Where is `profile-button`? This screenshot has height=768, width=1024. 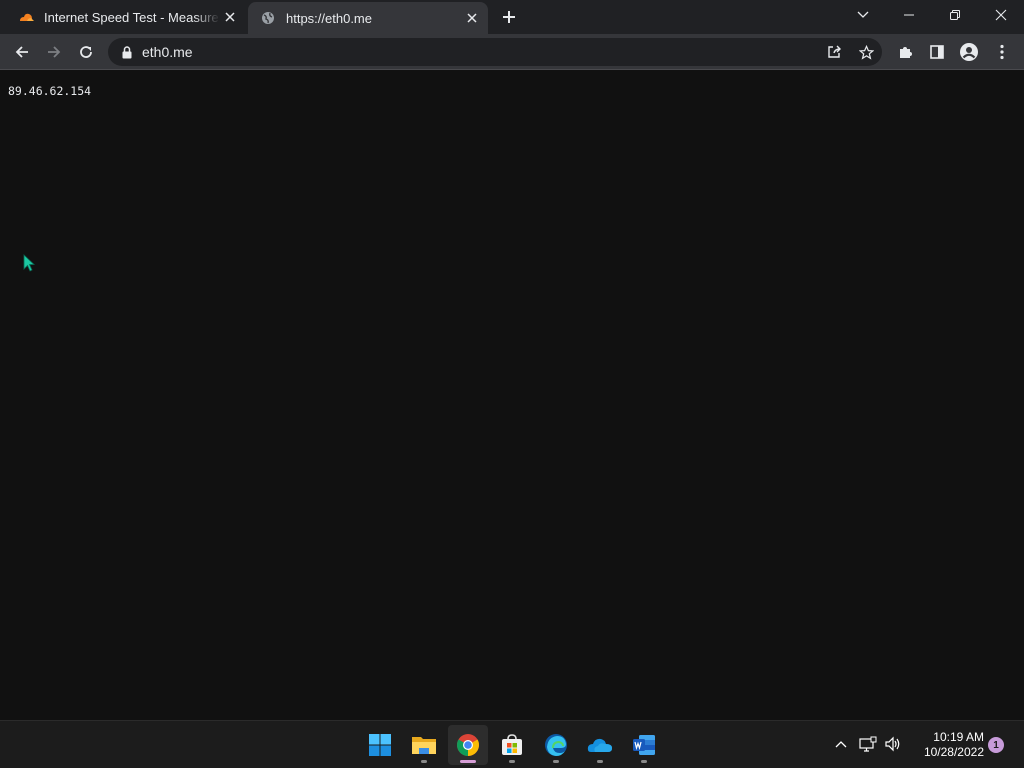 profile-button is located at coordinates (969, 52).